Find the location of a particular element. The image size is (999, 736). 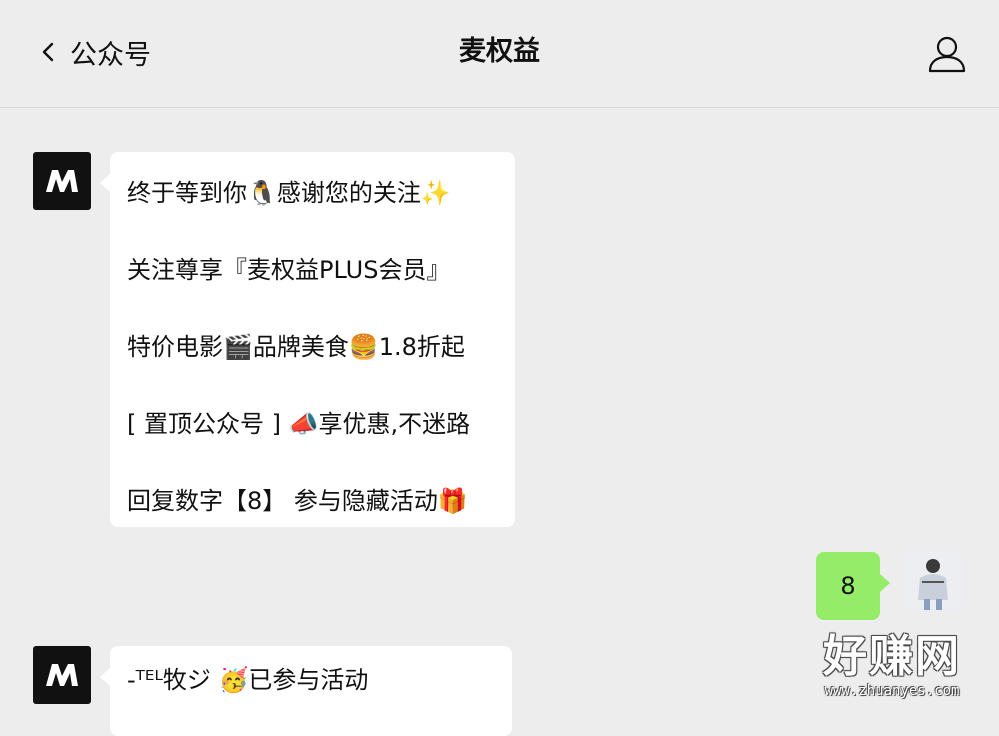

site-watermark: 好赚网 www.zhuanyes.com is located at coordinates (892, 667).